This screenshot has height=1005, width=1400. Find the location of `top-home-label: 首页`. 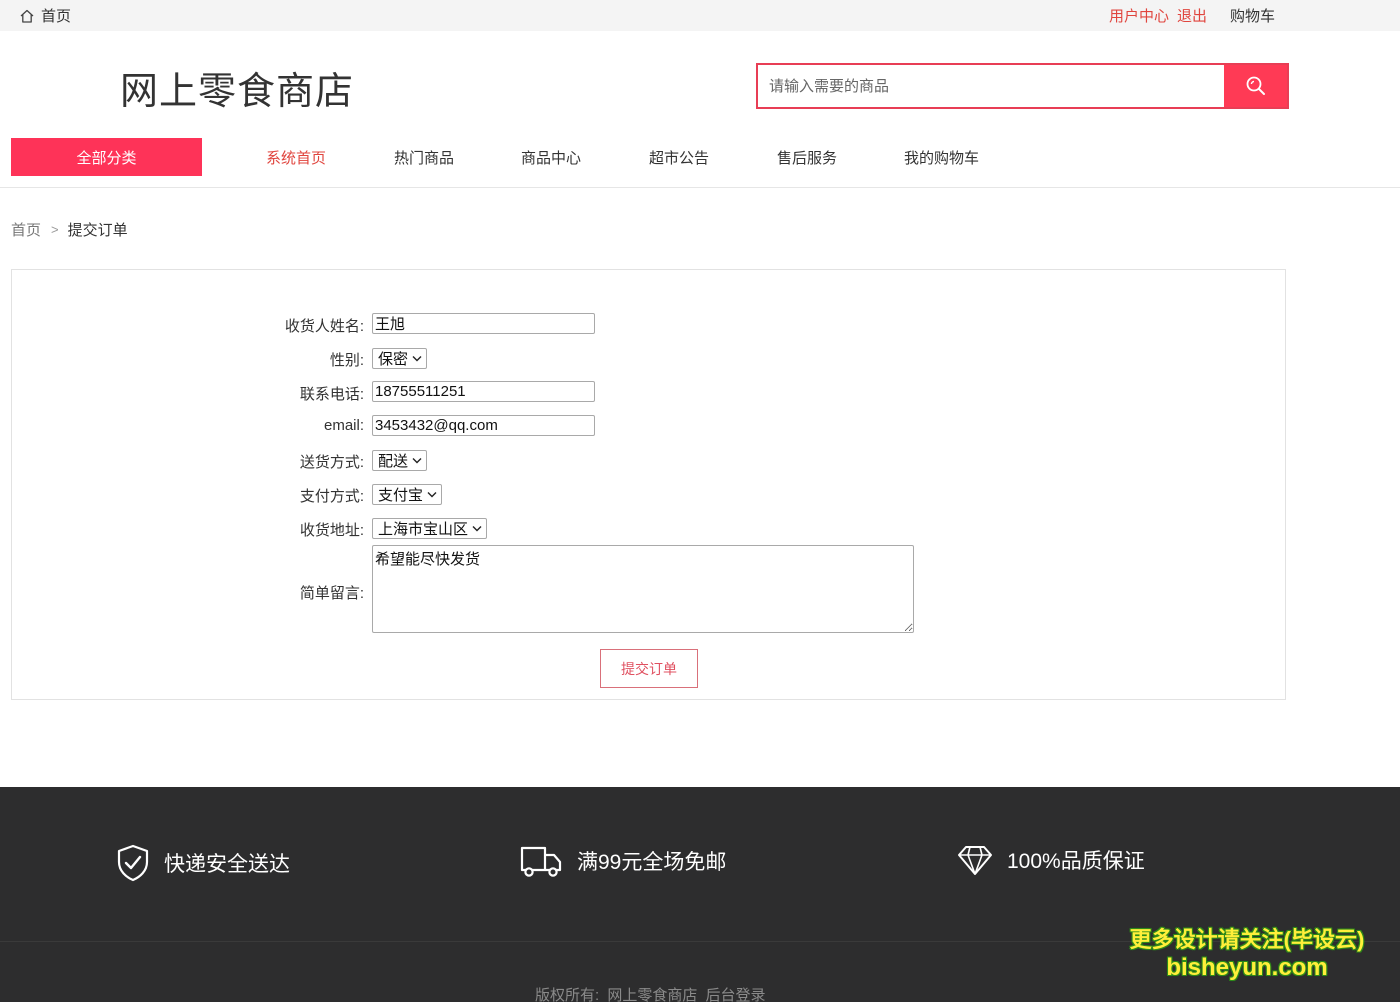

top-home-label: 首页 is located at coordinates (56, 16).